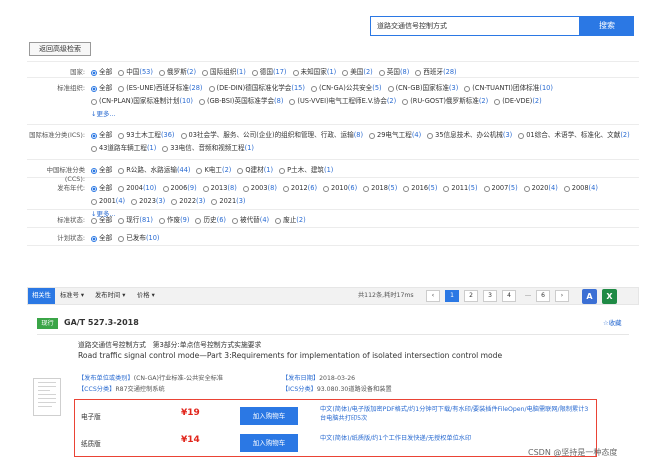 The width and height of the screenshot is (650, 463). Describe the element at coordinates (562, 296) in the screenshot. I see `page-next: ›` at that location.